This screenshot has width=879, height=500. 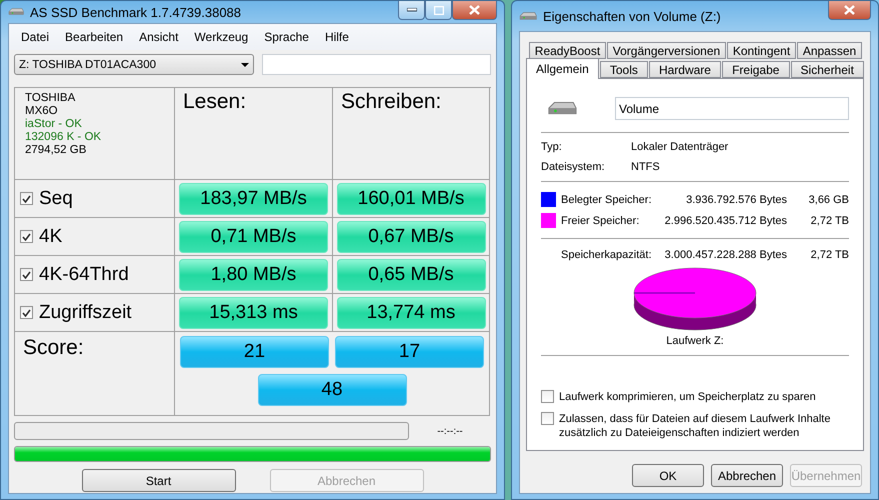 What do you see at coordinates (695, 341) in the screenshot?
I see `drive-label: Laufwerk Z:` at bounding box center [695, 341].